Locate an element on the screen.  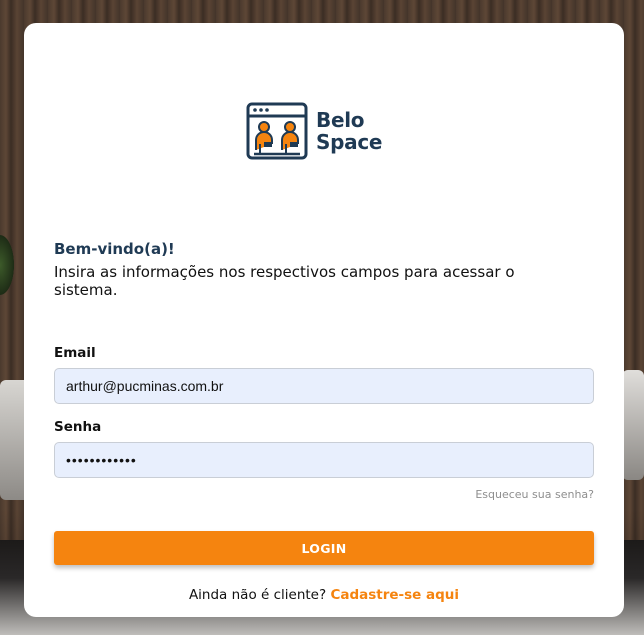
email-input is located at coordinates (324, 386).